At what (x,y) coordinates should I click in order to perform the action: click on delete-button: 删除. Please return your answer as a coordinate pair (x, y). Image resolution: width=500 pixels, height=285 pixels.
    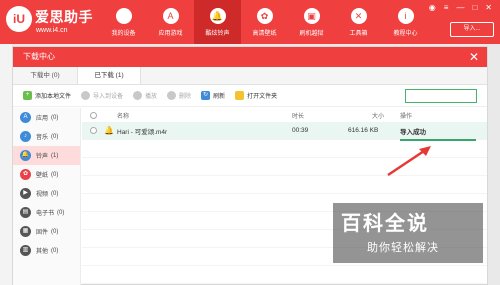
    Looking at the image, I should click on (179, 95).